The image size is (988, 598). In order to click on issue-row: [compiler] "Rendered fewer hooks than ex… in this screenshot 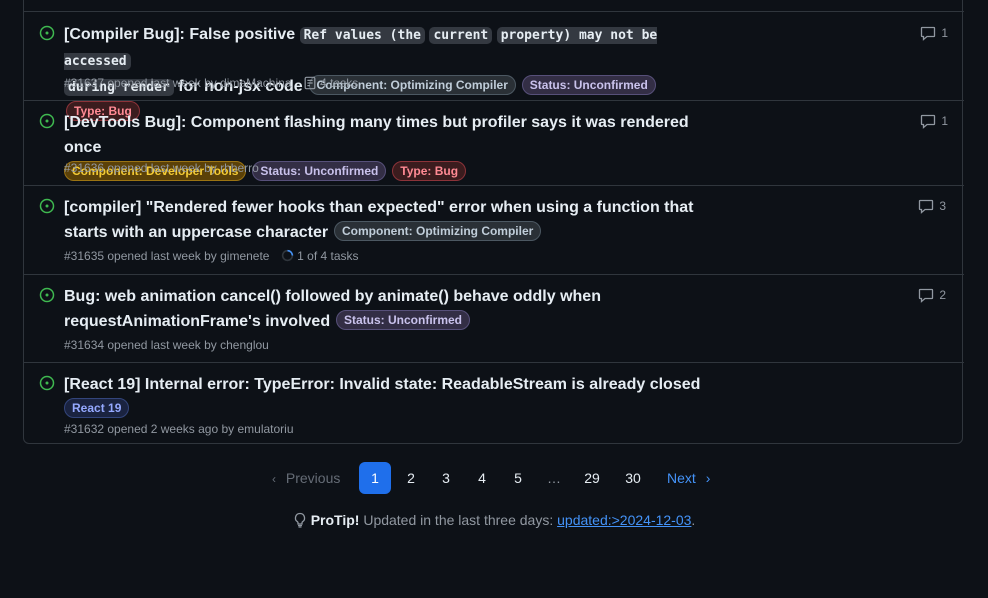, I will do `click(494, 229)`.